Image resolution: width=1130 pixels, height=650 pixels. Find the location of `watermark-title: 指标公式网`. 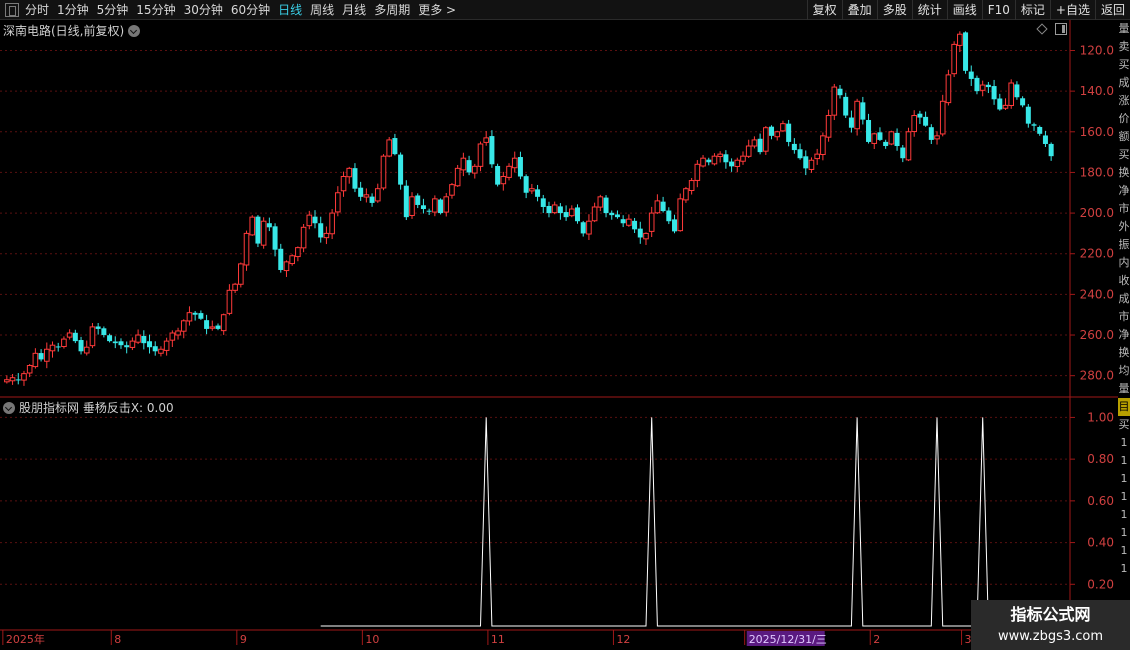

watermark-title: 指标公式网 is located at coordinates (1050, 614).